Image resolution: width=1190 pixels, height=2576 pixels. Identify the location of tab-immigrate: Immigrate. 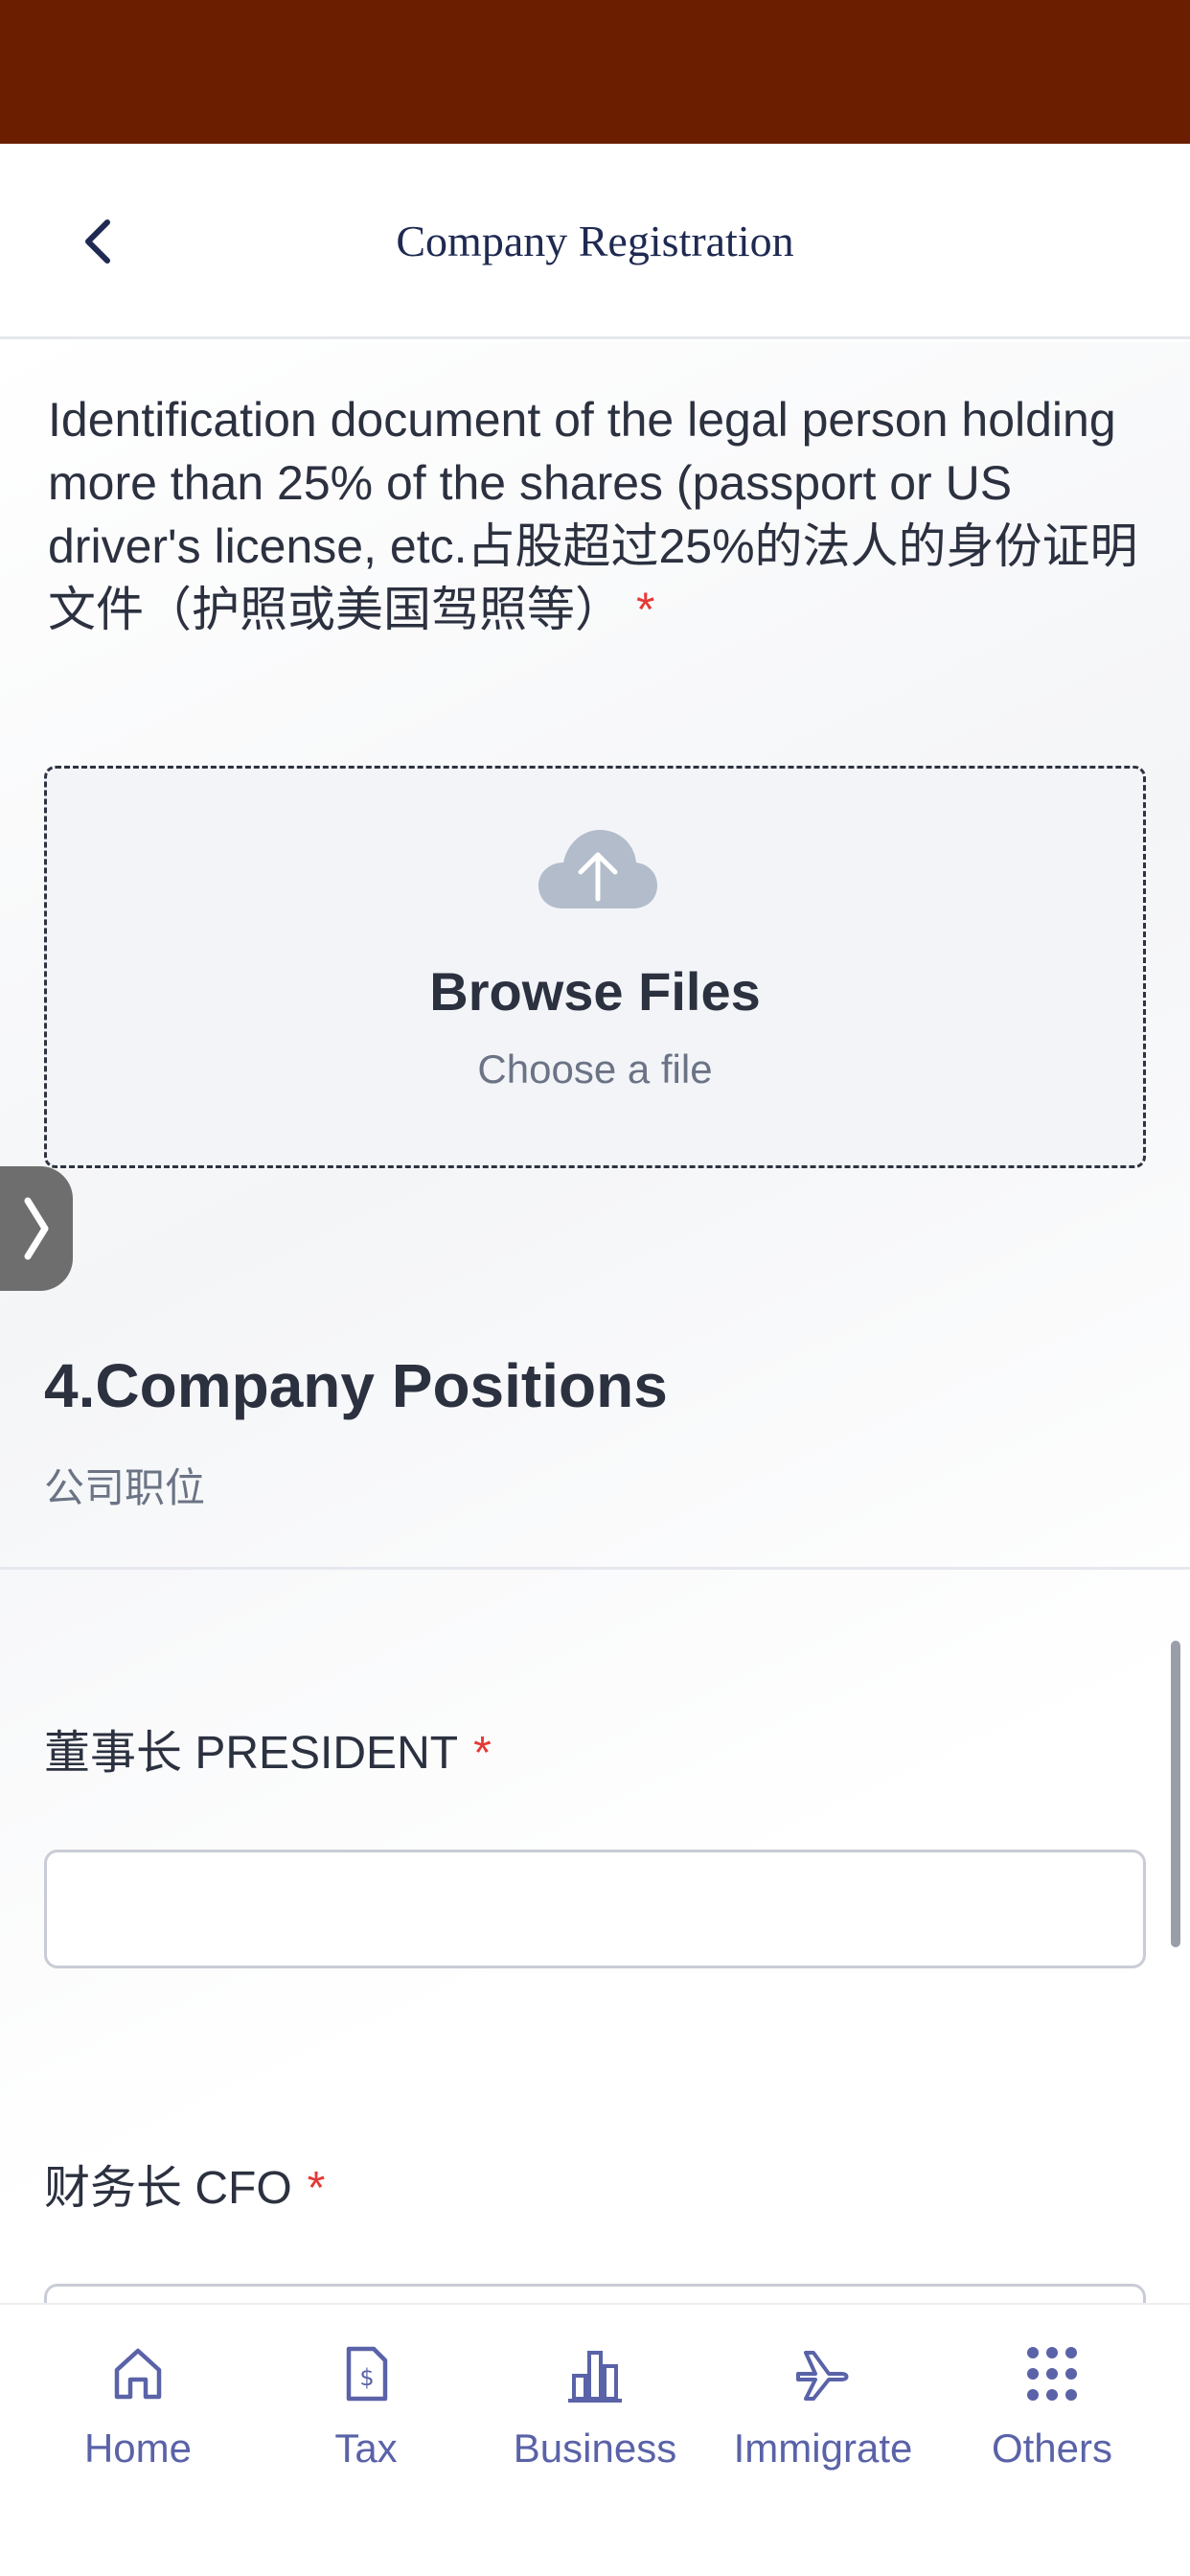
(823, 2415).